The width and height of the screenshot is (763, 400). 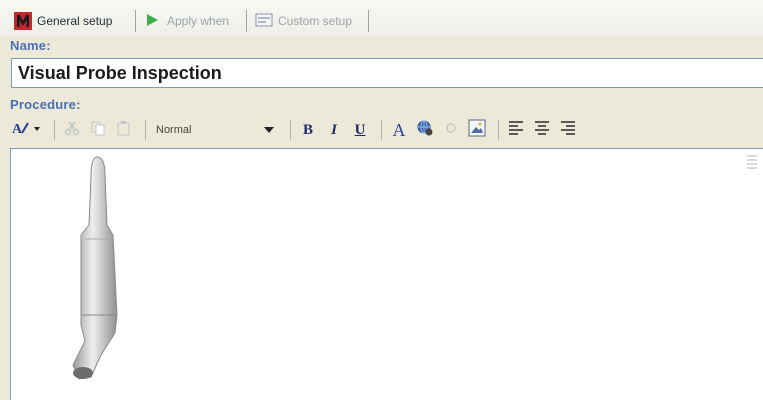 I want to click on svg-text: A, so click(x=17, y=129).